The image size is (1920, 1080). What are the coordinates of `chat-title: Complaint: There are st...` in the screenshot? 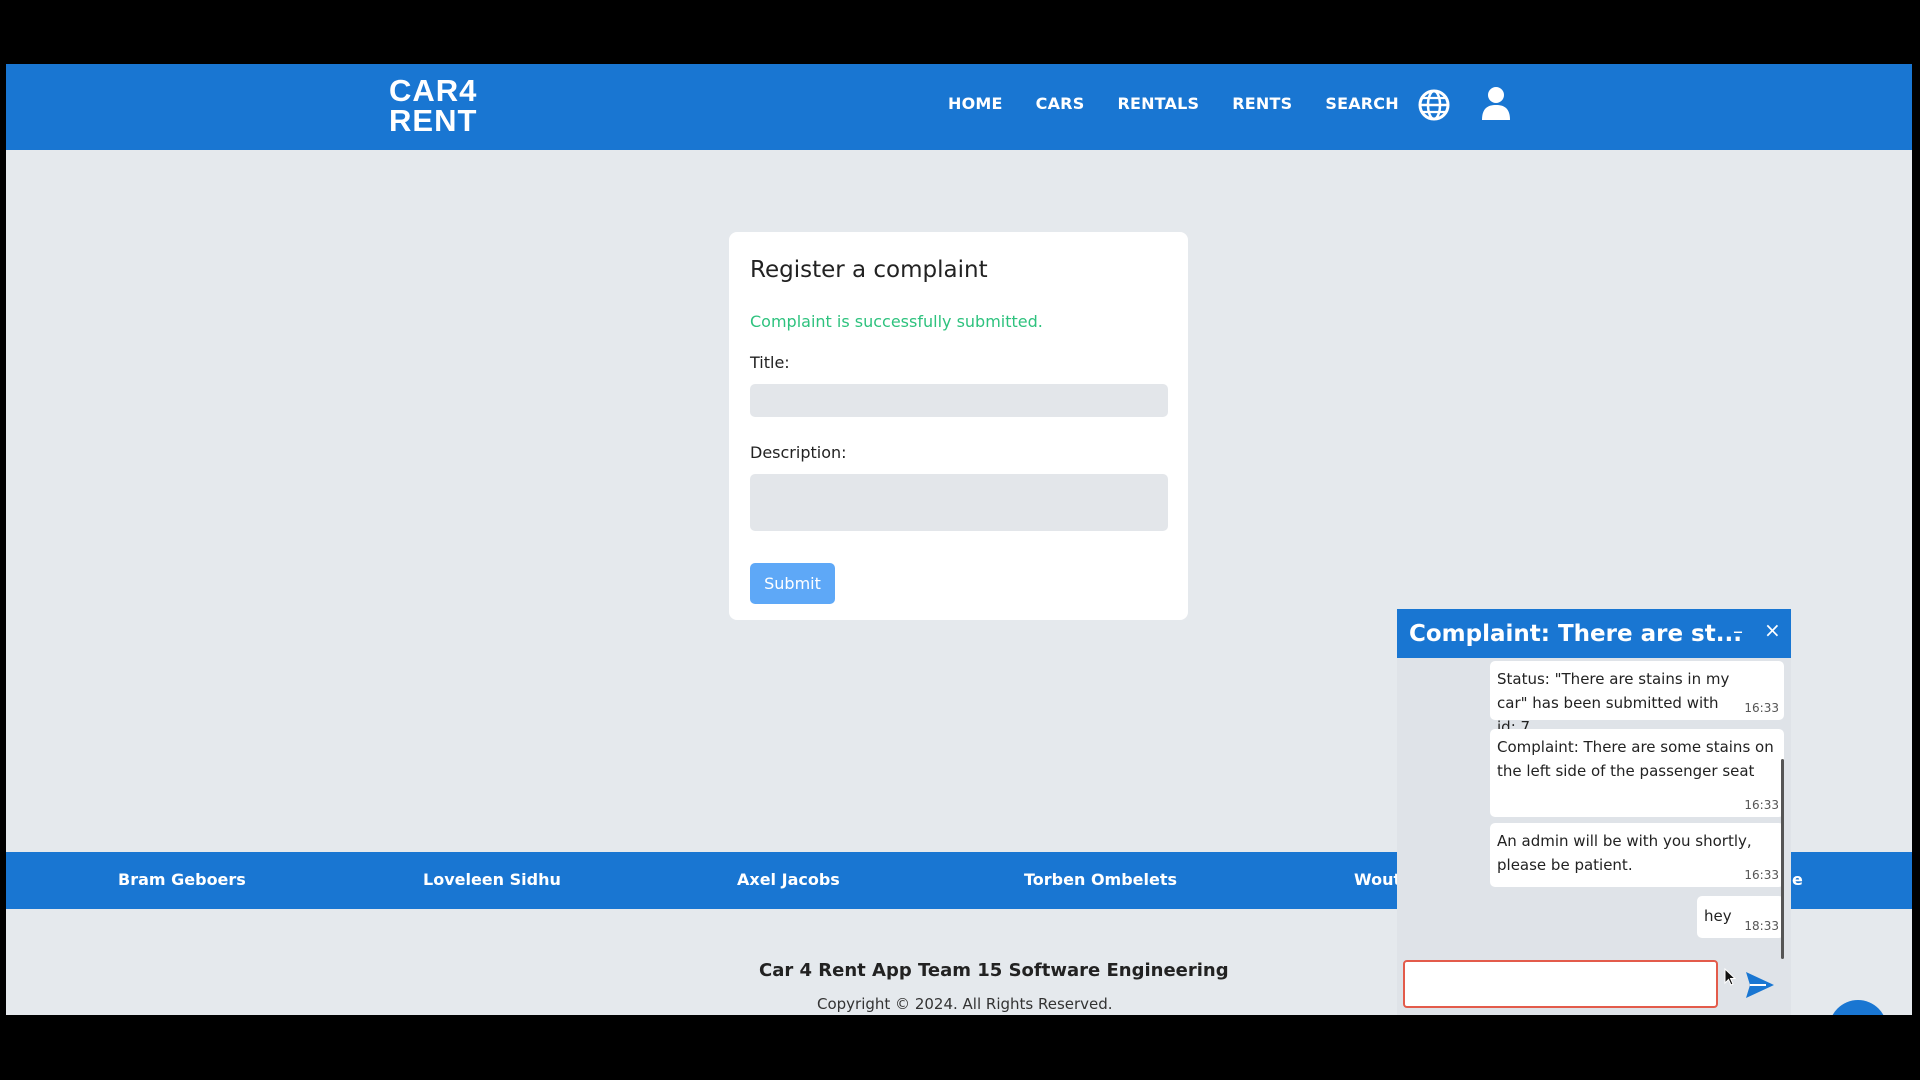 It's located at (1575, 634).